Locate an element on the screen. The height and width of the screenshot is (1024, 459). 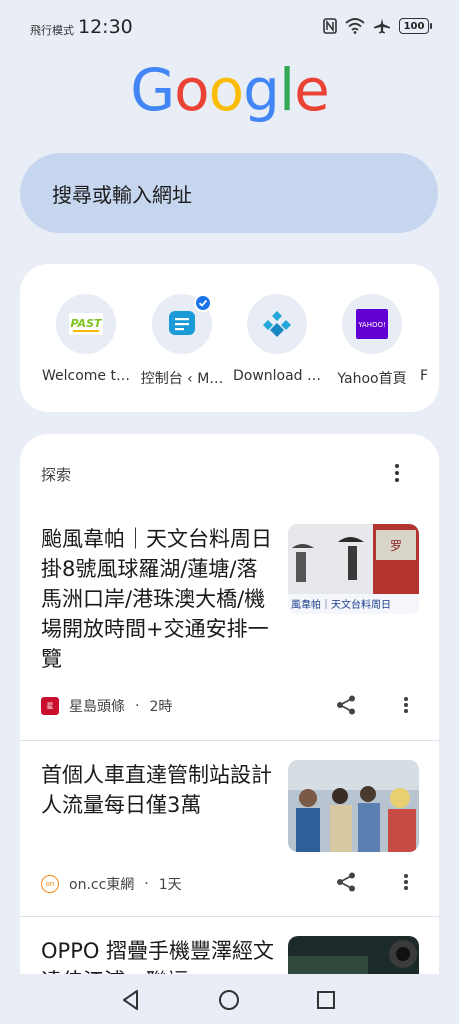
logo-letter: g is located at coordinates (261, 90).